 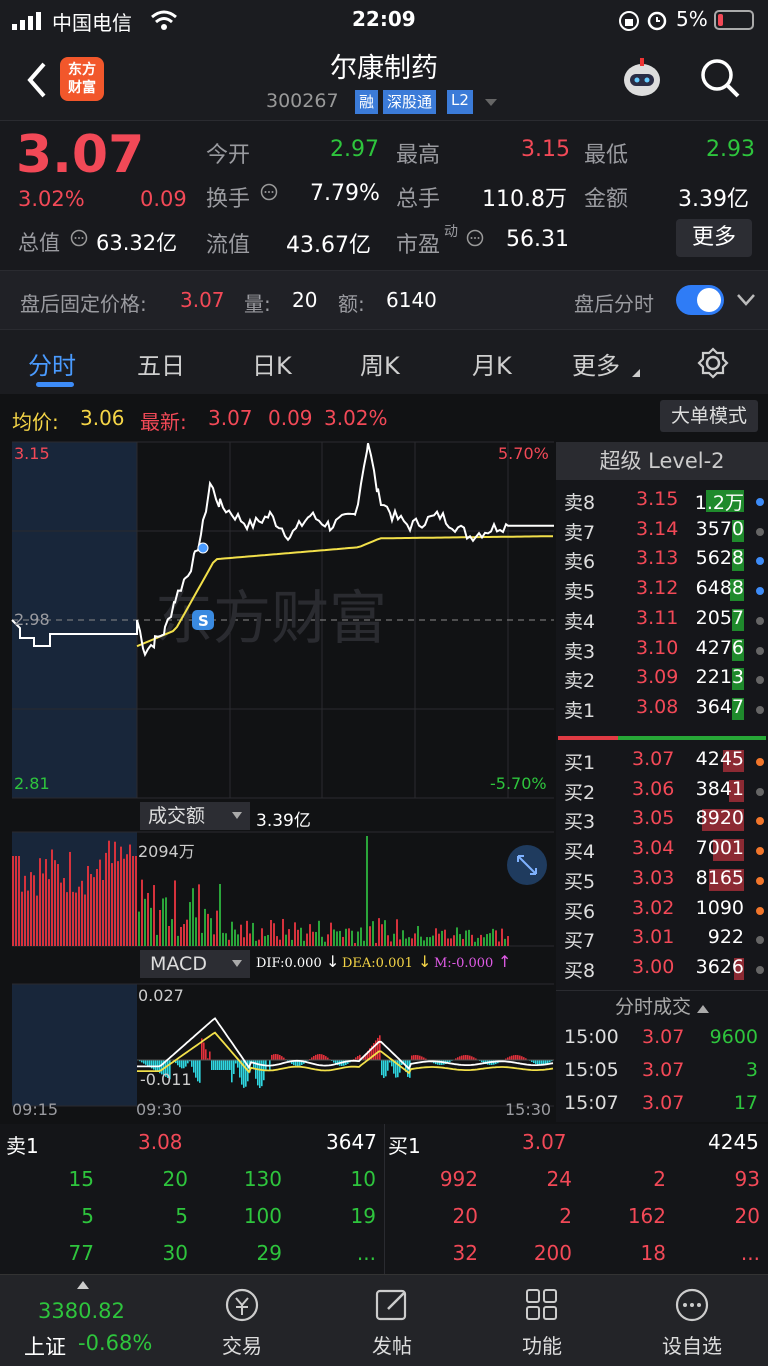 What do you see at coordinates (662, 912) in the screenshot?
I see `bid-row: 买6 3.02 1090` at bounding box center [662, 912].